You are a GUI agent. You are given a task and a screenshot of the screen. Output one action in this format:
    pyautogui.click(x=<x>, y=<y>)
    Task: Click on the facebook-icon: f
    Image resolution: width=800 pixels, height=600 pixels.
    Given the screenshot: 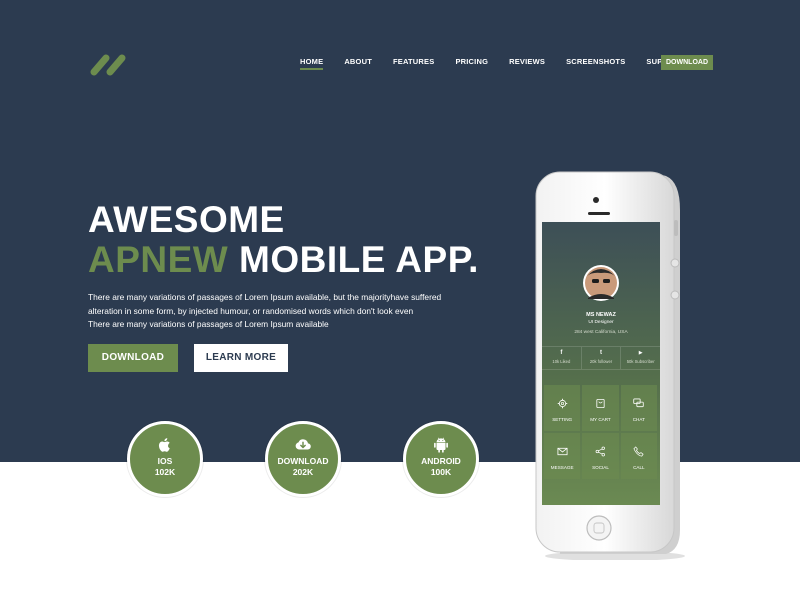 What is the action you would take?
    pyautogui.click(x=561, y=353)
    